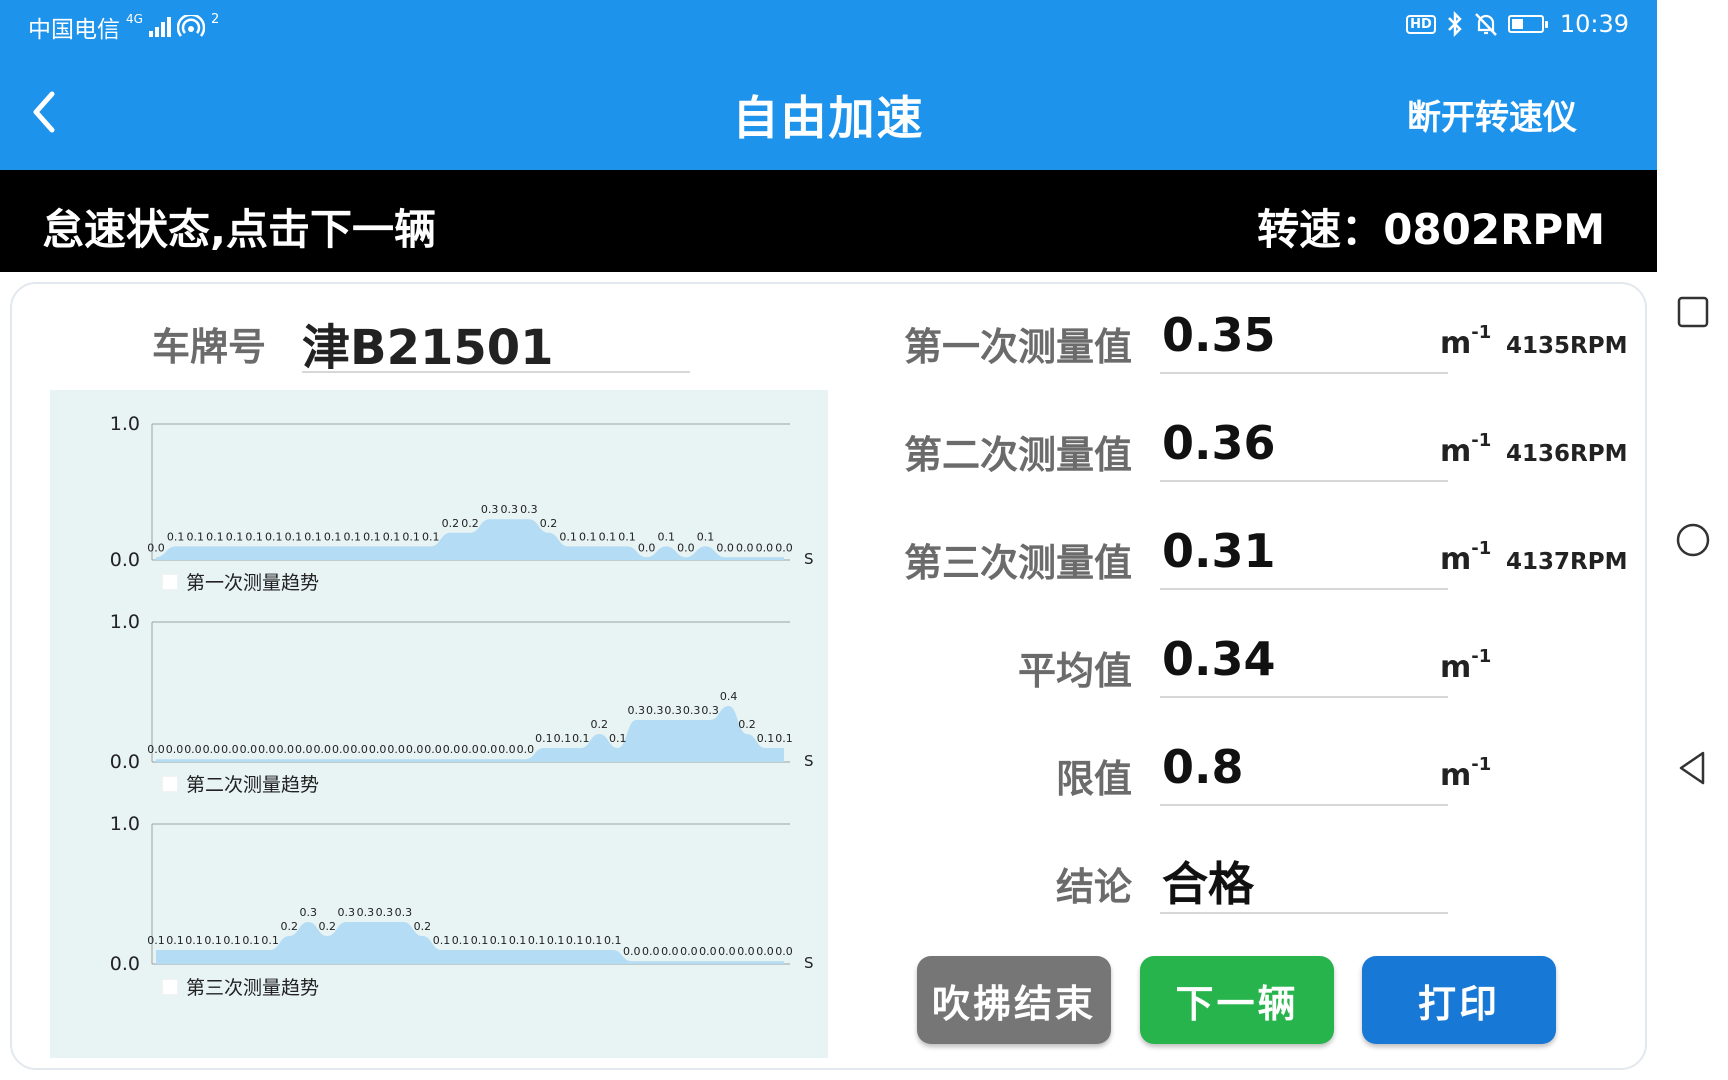  I want to click on next-vehicle-button: 下一辆, so click(1237, 1000).